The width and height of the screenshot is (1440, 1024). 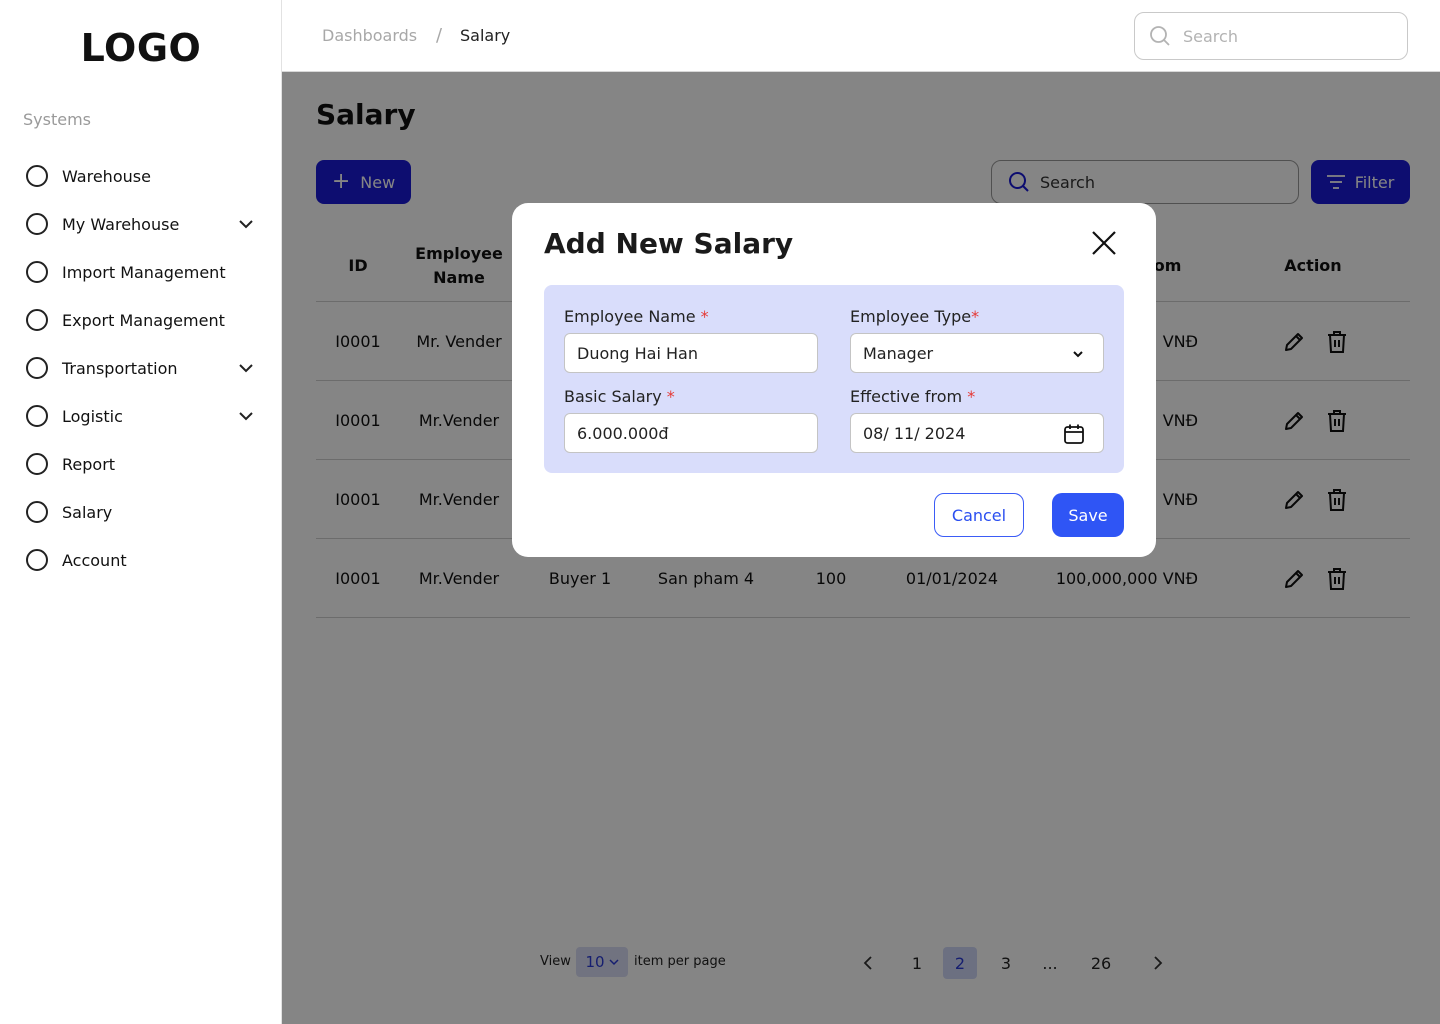 What do you see at coordinates (92, 416) in the screenshot?
I see `sidebar-item-label: Logistic` at bounding box center [92, 416].